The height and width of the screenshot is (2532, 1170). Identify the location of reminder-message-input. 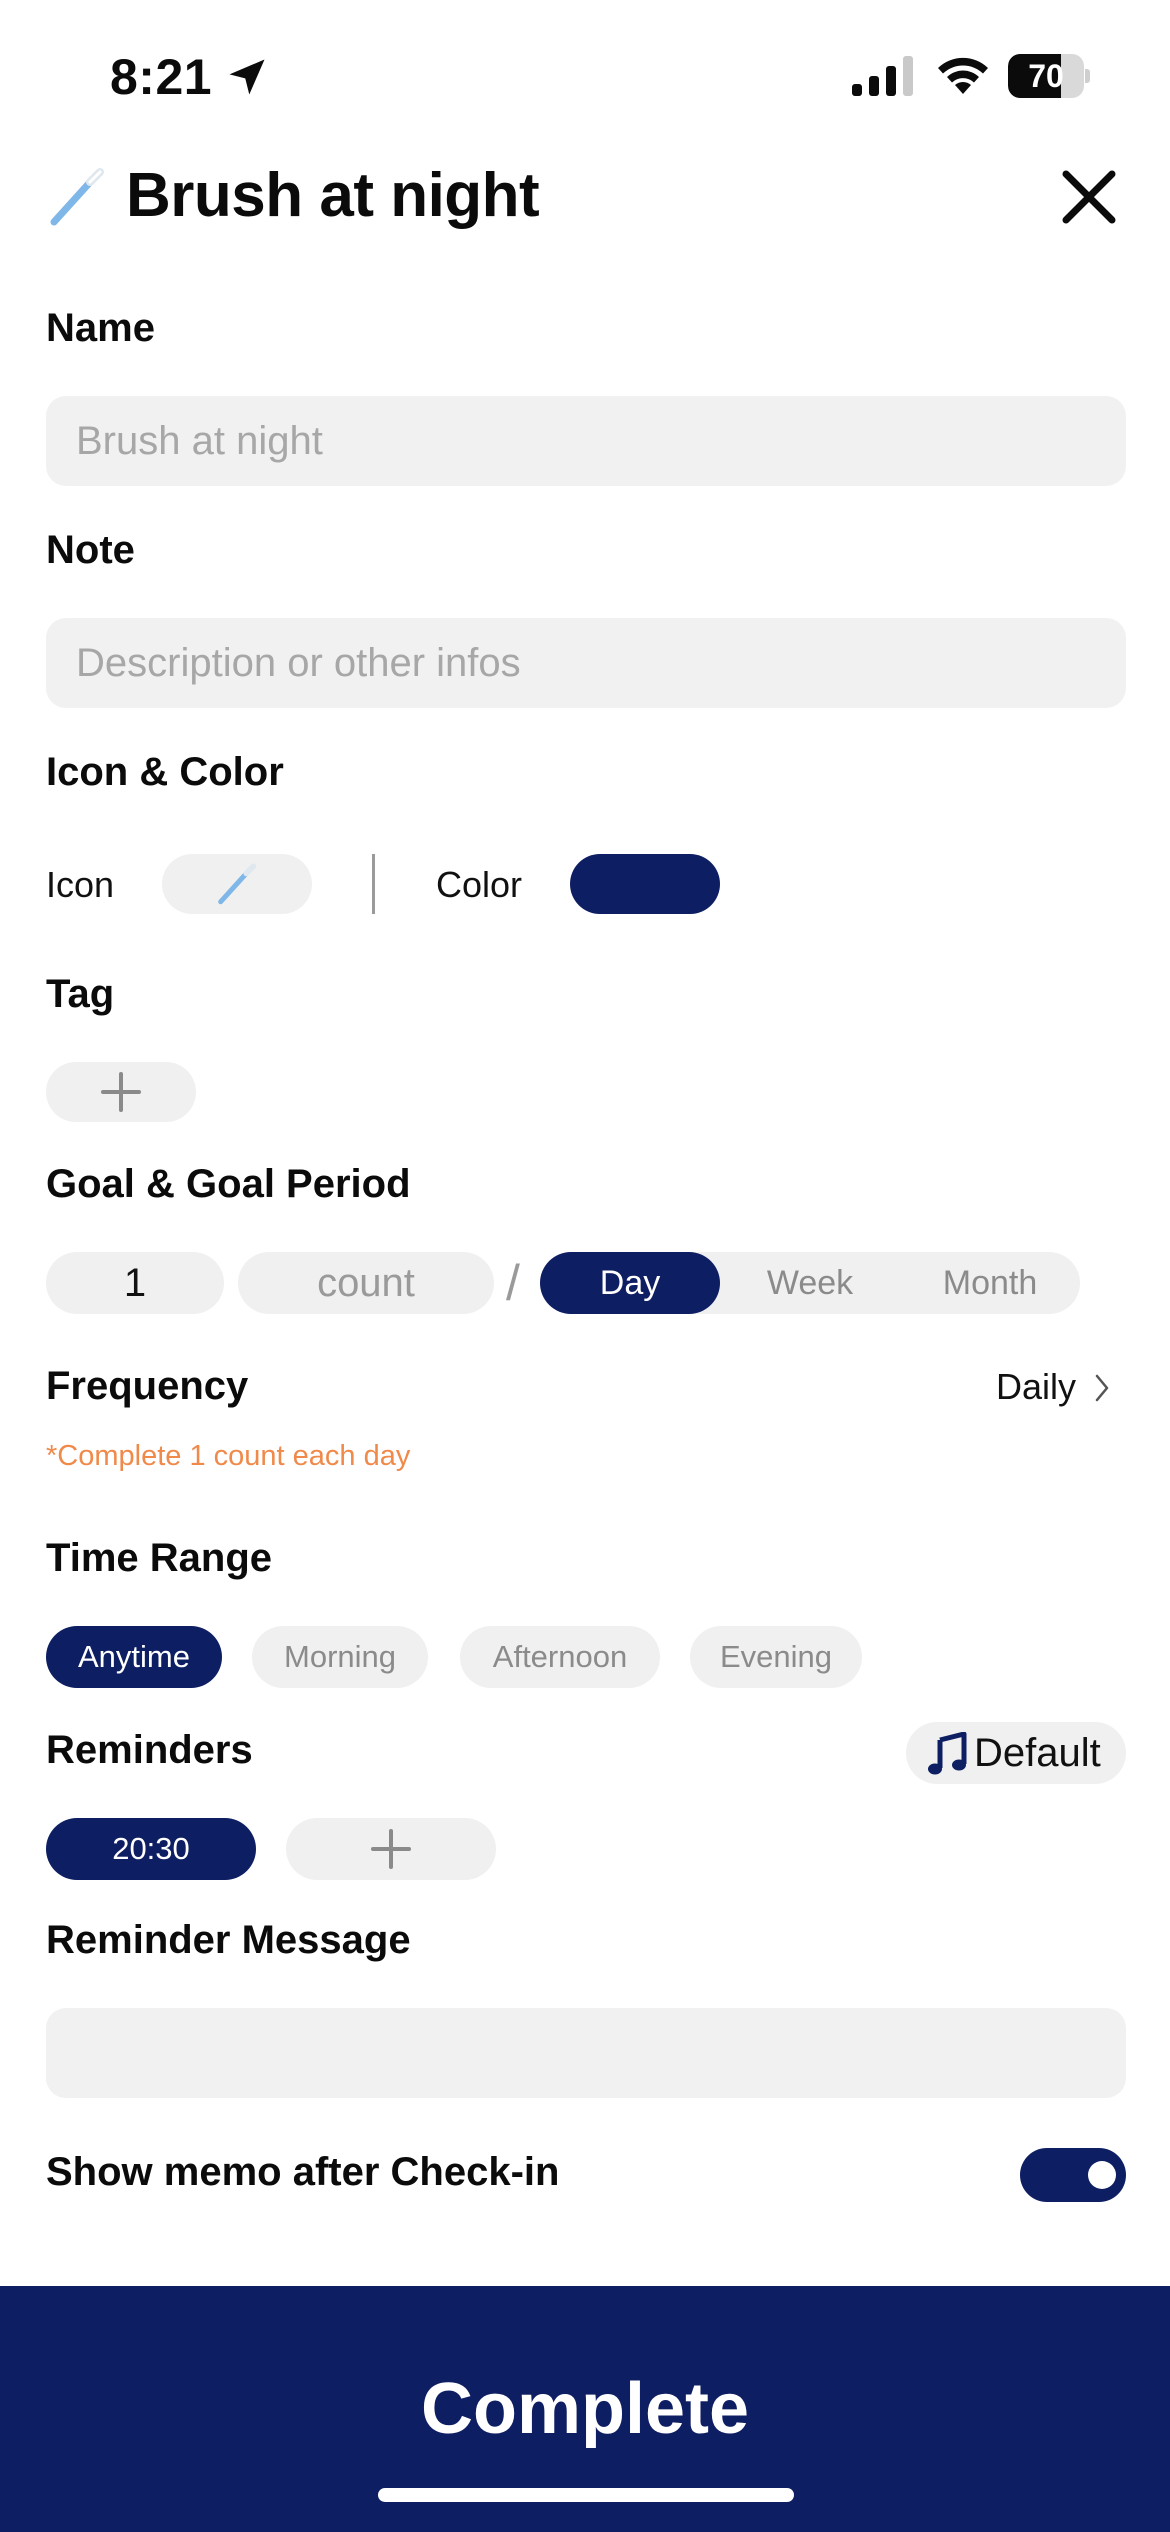
(586, 2053).